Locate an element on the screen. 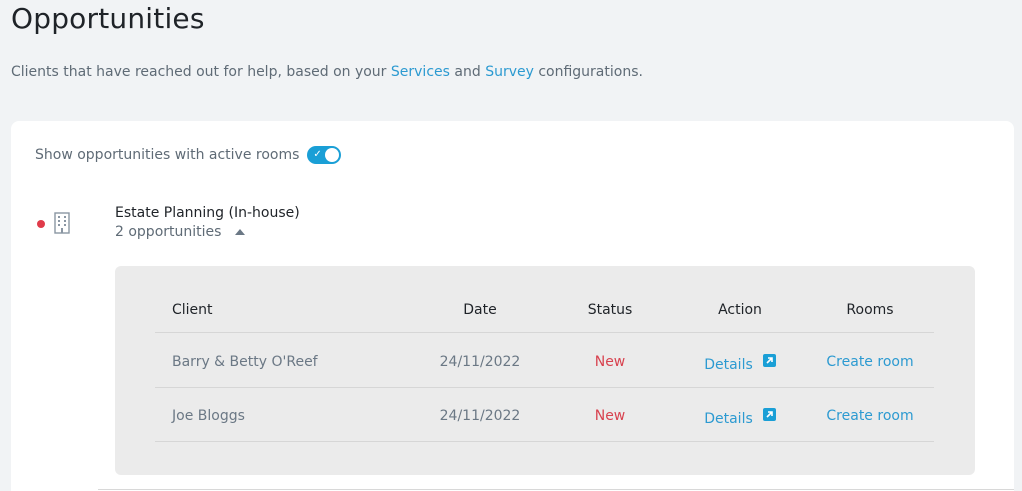  status-dot is located at coordinates (41, 224).